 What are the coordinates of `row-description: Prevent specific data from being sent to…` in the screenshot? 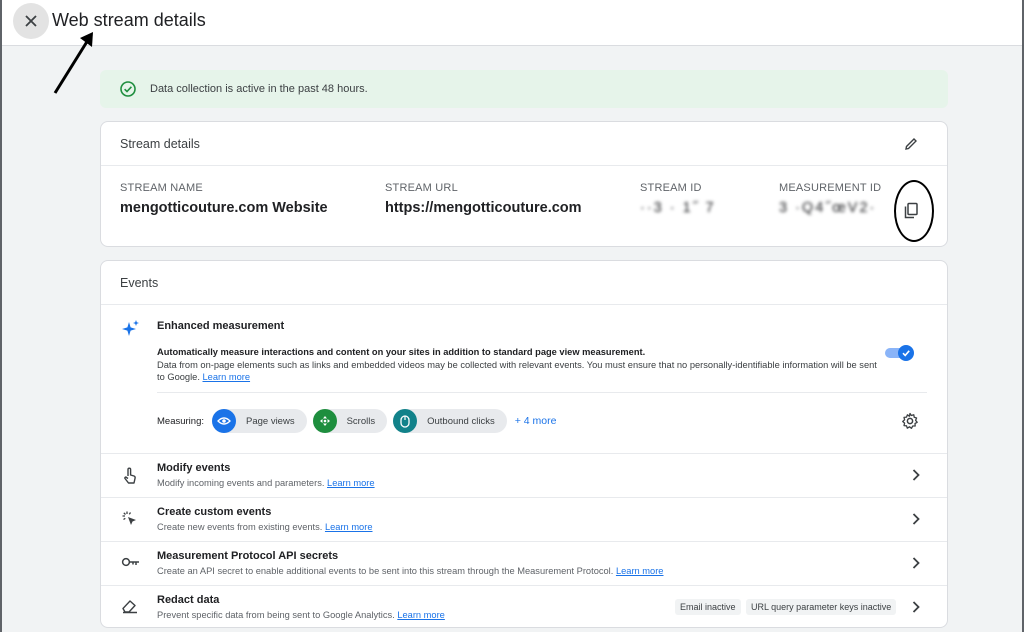 It's located at (301, 615).